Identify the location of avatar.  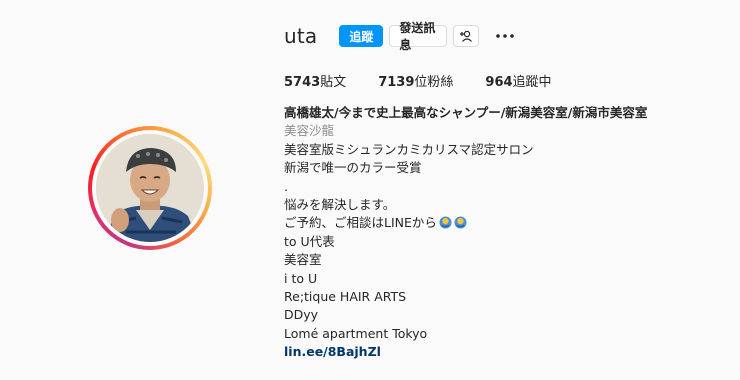
(150, 188).